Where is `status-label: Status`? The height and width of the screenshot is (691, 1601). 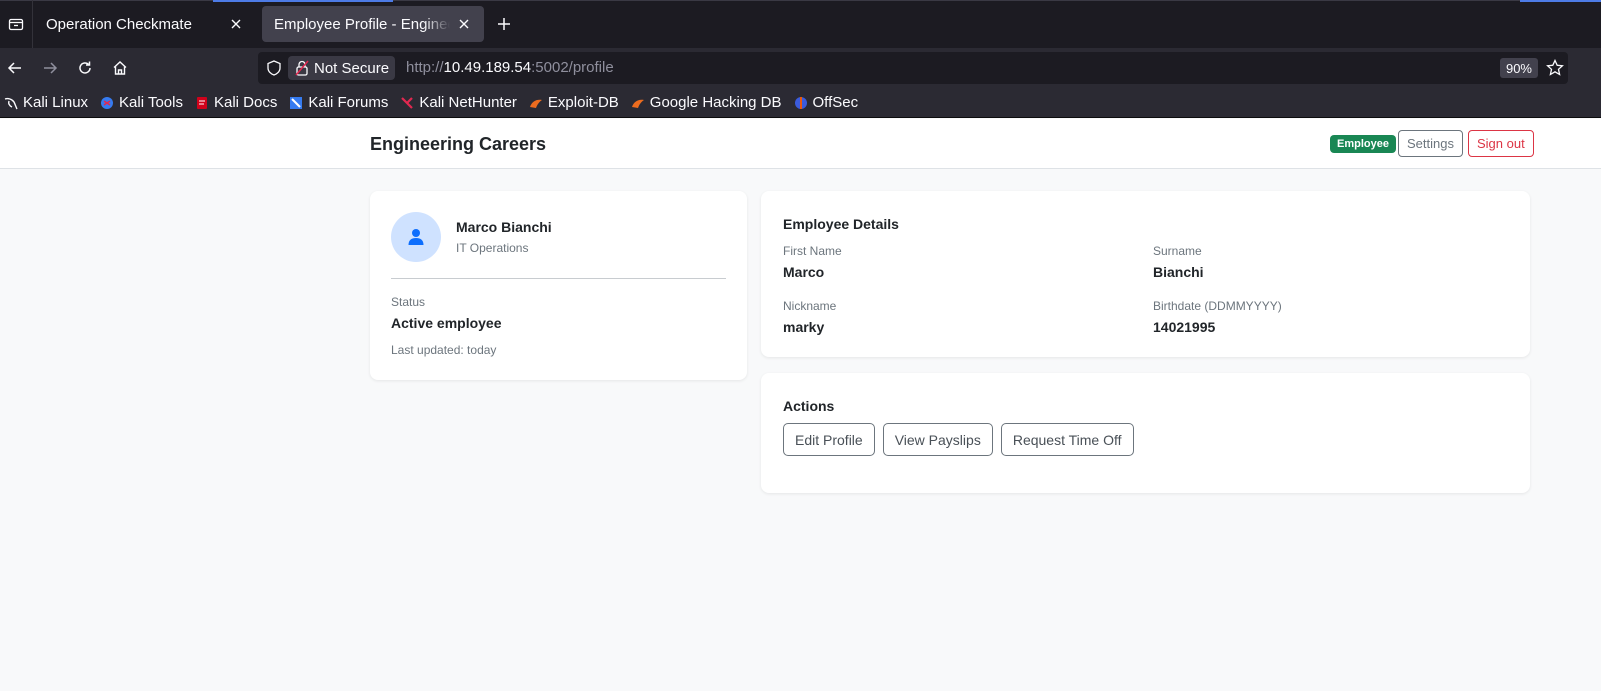 status-label: Status is located at coordinates (408, 302).